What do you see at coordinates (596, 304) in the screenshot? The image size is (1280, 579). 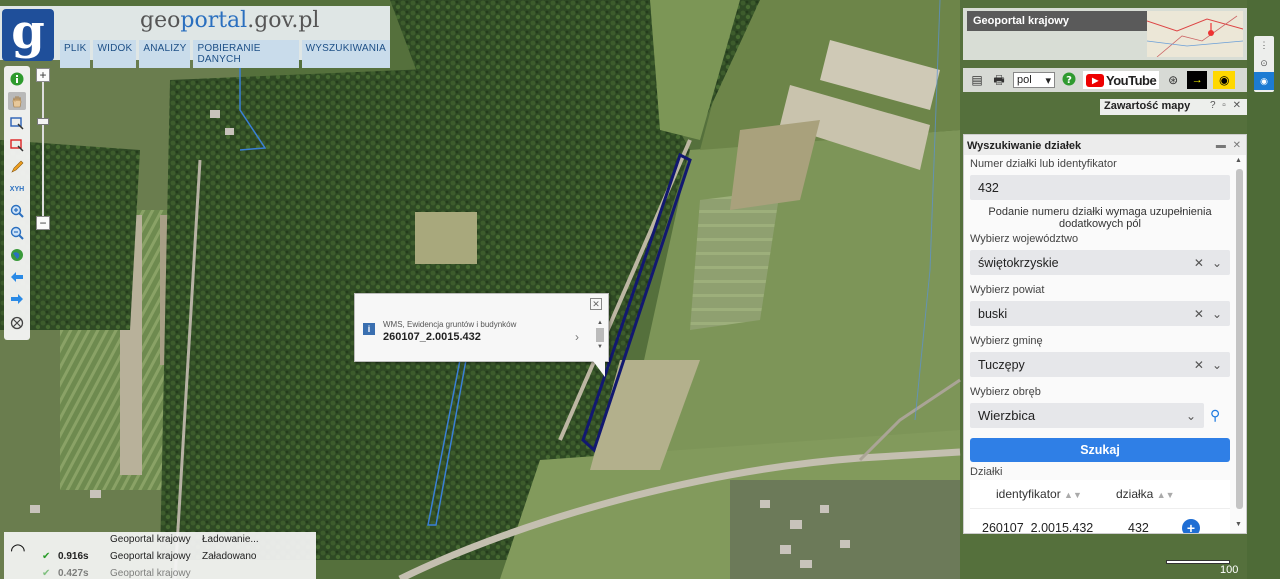 I see `close-icon: ✕` at bounding box center [596, 304].